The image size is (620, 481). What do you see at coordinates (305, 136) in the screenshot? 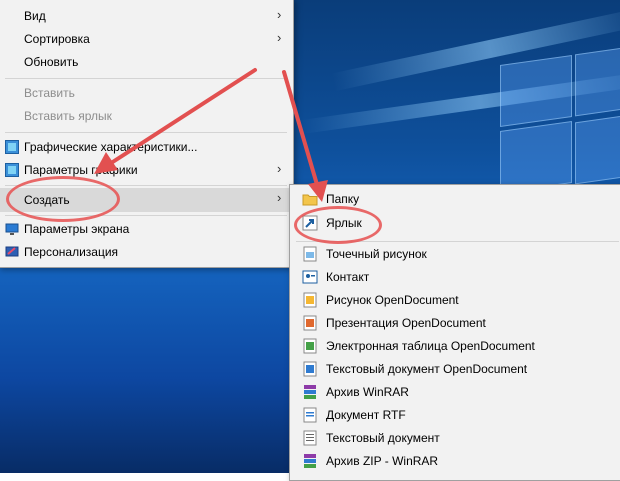
I see `annotation-arrow-to-shortcut` at bounding box center [305, 136].